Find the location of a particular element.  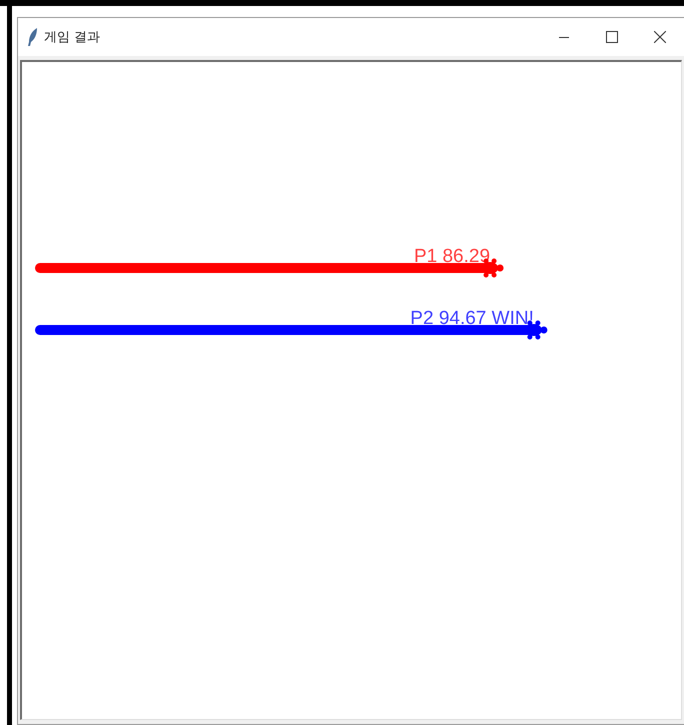

window-title: 게임 결과 is located at coordinates (72, 37).